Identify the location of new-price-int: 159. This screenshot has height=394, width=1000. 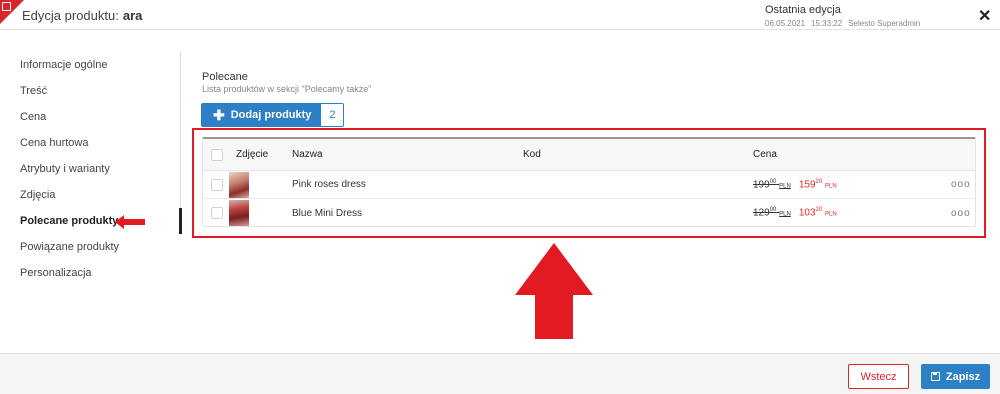
(807, 185).